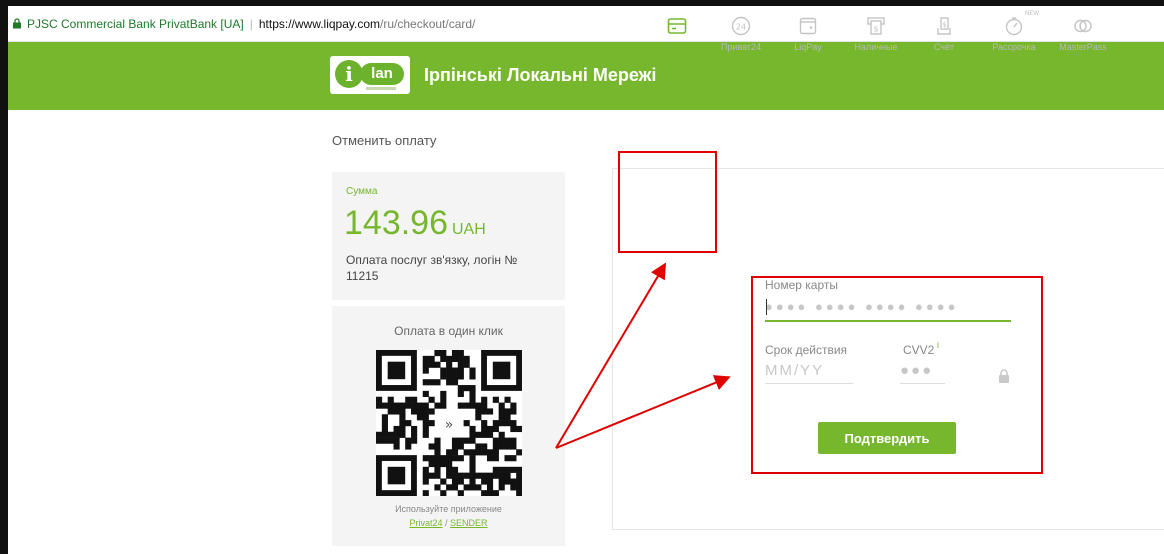  What do you see at coordinates (643, 412) in the screenshot?
I see `arrow-to-card-form` at bounding box center [643, 412].